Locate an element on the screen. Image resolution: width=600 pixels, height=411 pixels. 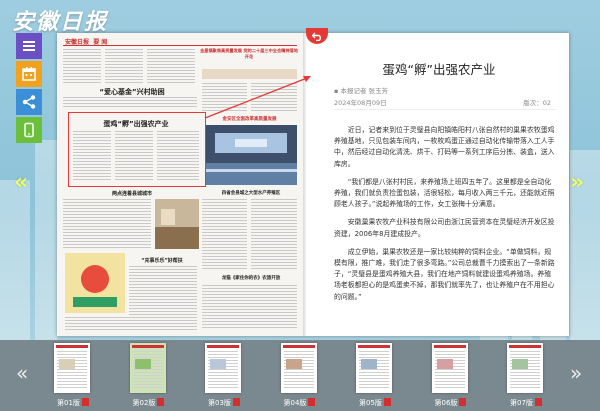
next-page-arrow: » is located at coordinates (577, 182).